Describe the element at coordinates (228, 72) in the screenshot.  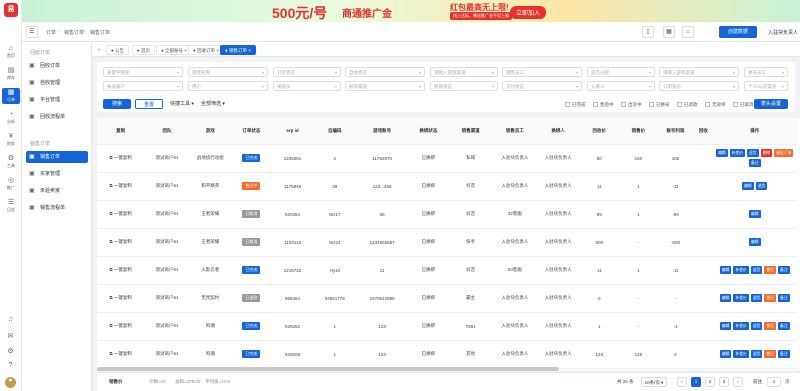
I see `filter-row1-1: 游戏名称 ▾` at that location.